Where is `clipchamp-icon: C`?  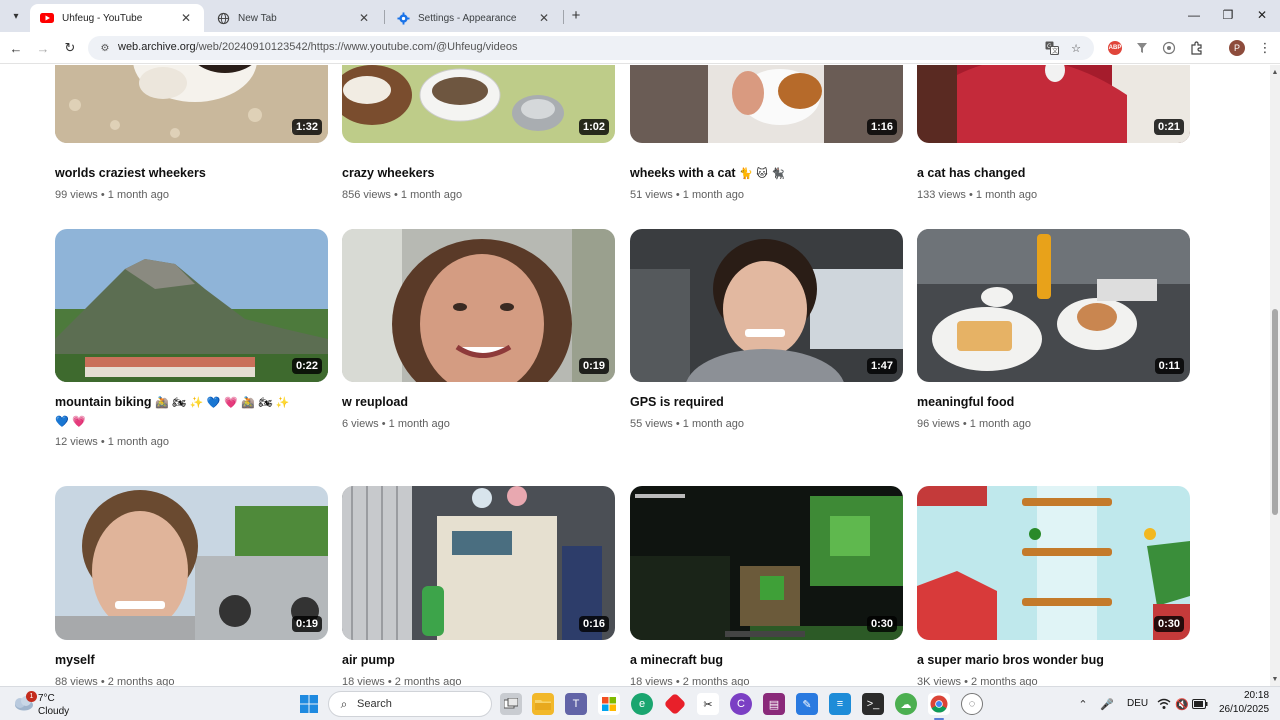
clipchamp-icon: C is located at coordinates (741, 704).